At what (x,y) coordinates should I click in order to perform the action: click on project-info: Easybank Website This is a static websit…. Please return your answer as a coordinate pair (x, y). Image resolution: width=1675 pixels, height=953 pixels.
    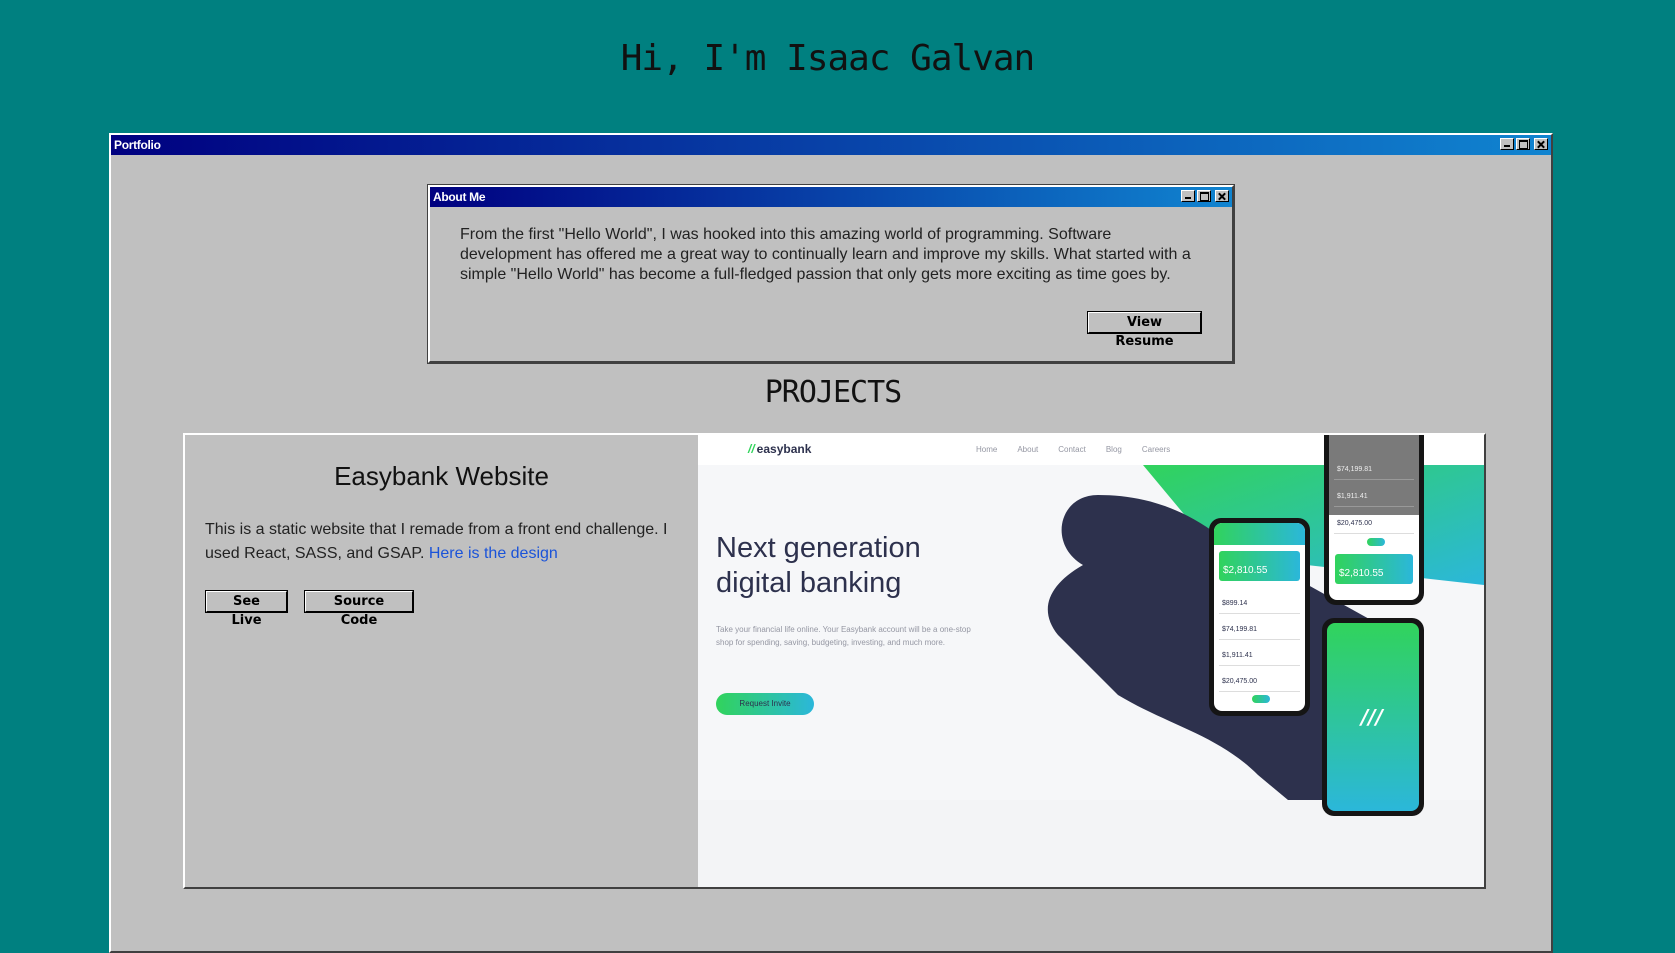
    Looking at the image, I should click on (441, 661).